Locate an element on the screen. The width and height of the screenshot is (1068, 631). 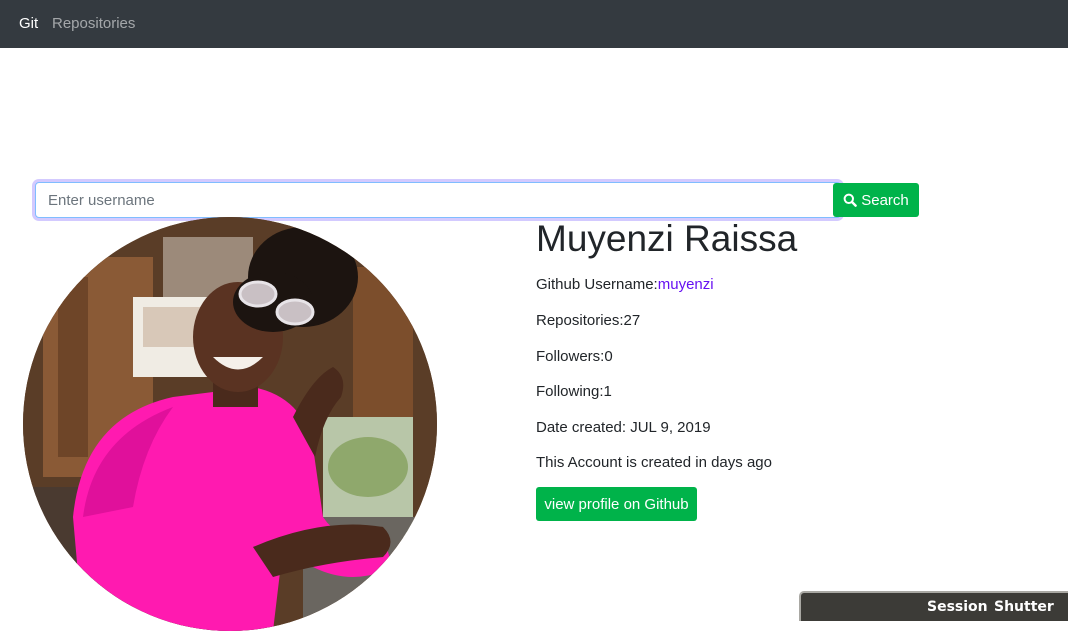
view-profile-button: view profile on Github is located at coordinates (616, 504).